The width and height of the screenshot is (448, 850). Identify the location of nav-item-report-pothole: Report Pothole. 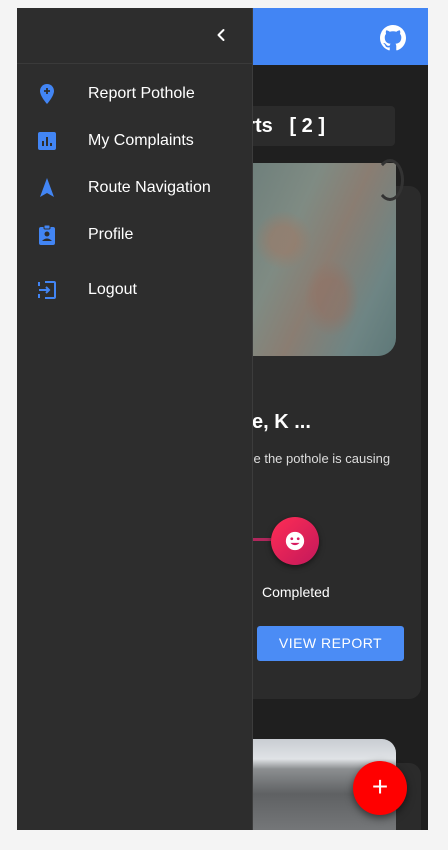
(134, 94).